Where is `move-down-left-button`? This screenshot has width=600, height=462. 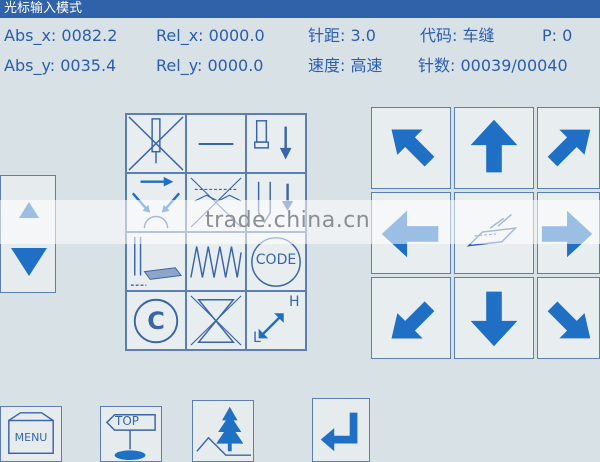 move-down-left-button is located at coordinates (411, 318).